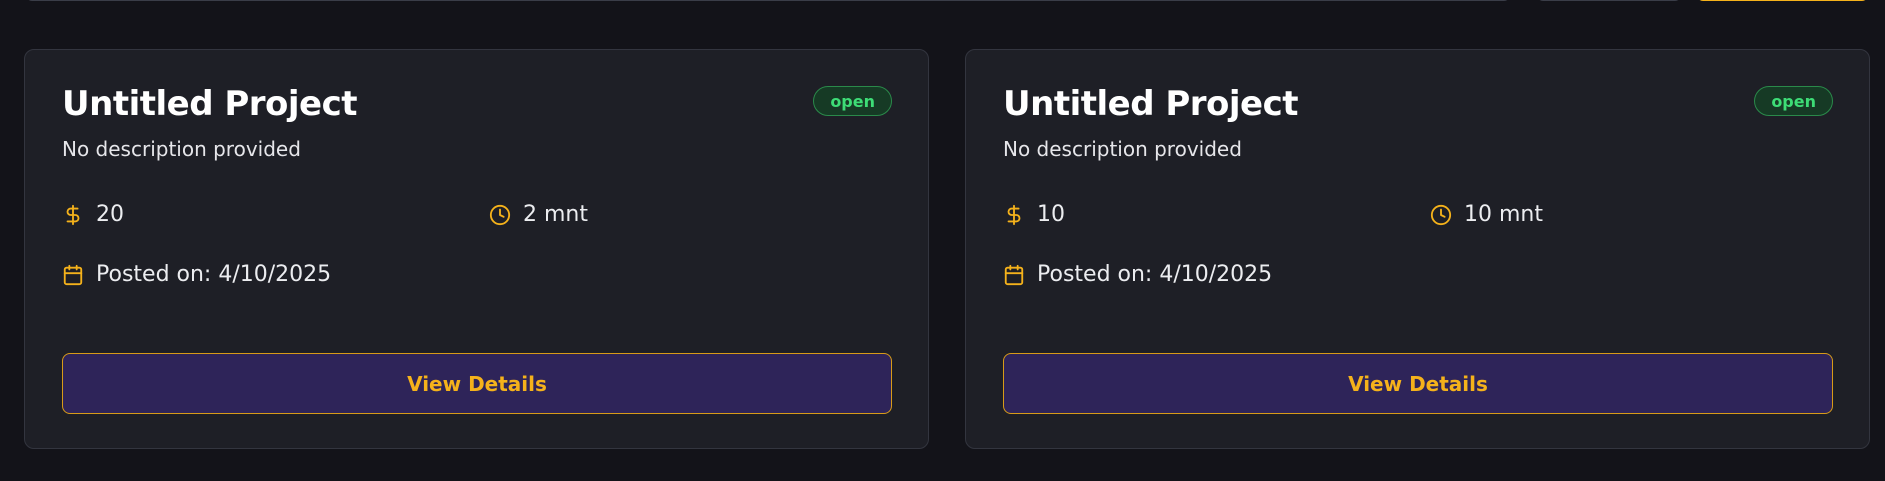  Describe the element at coordinates (110, 214) in the screenshot. I see `price-value: 20` at that location.